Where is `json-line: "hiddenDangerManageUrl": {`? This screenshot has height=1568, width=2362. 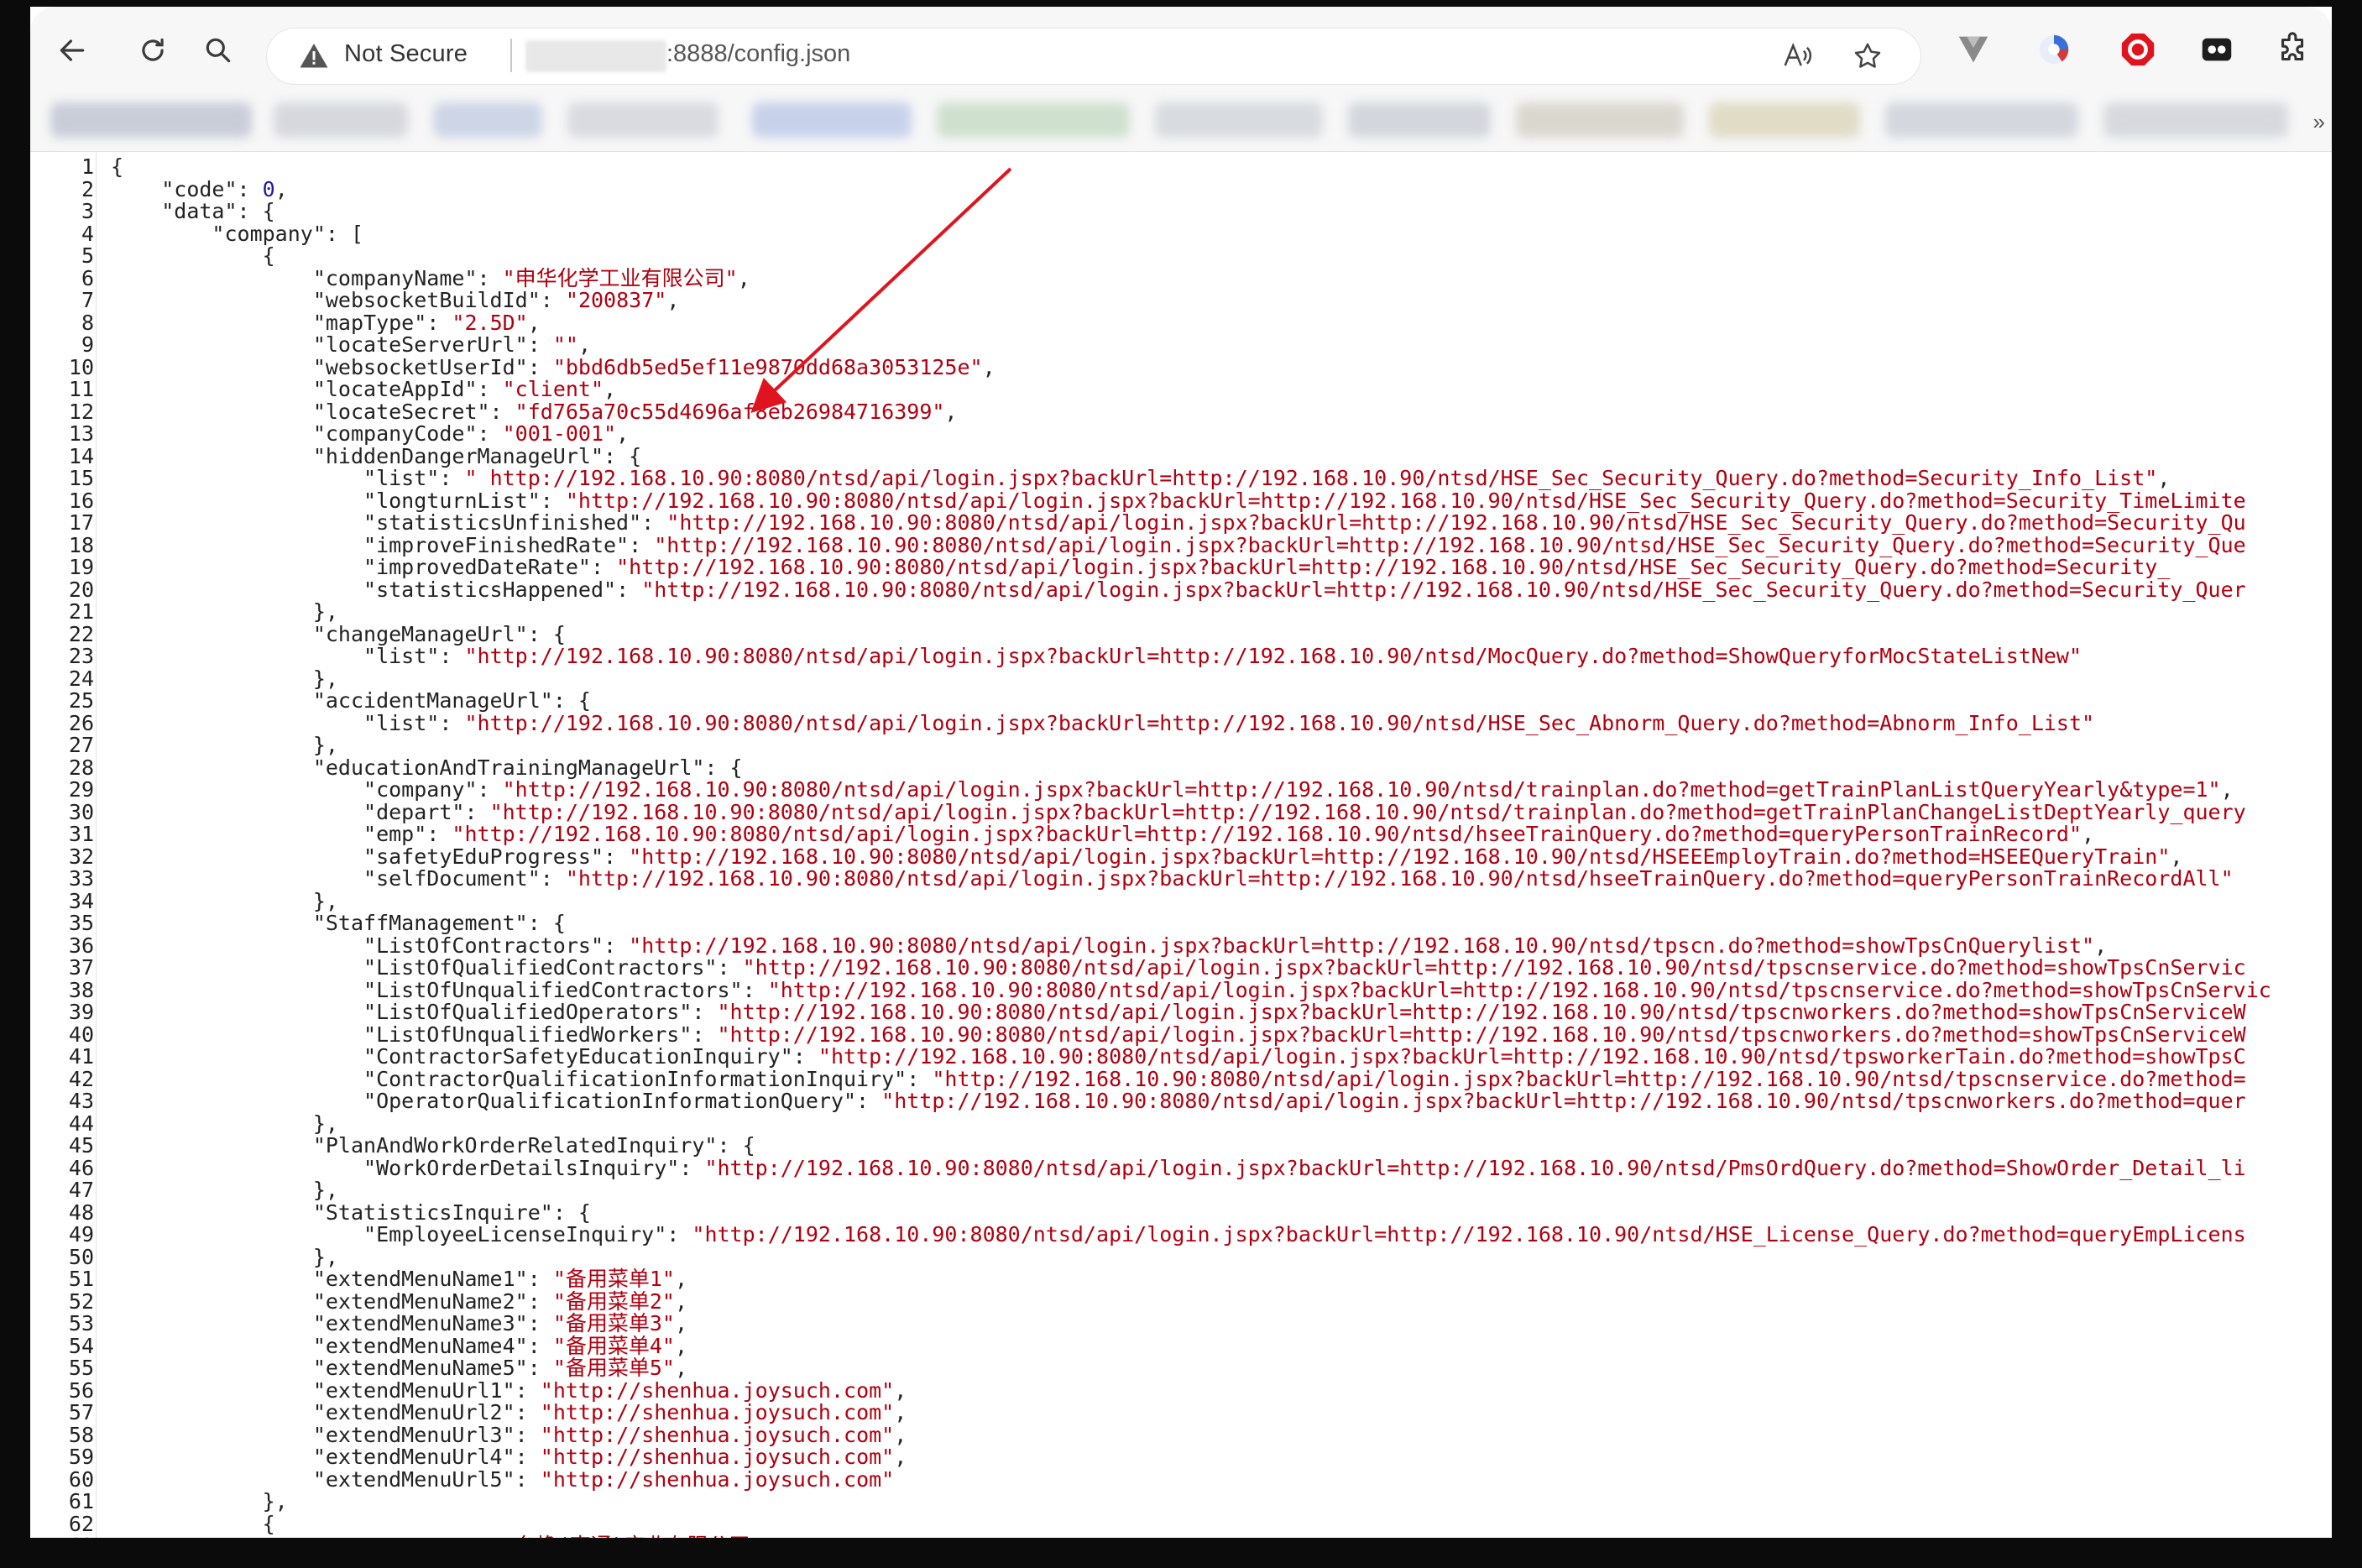
json-line: "hiddenDangerManageUrl": { is located at coordinates (477, 456).